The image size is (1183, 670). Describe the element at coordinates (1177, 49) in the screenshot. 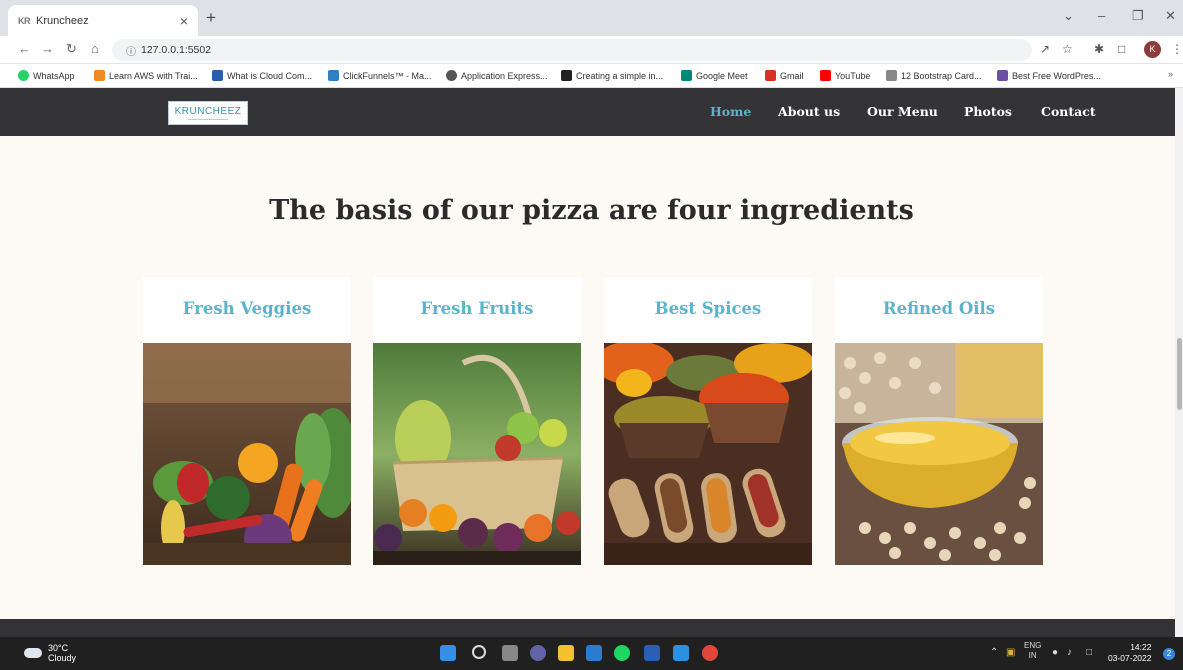

I see `browser-menu-icon: ⋮` at that location.